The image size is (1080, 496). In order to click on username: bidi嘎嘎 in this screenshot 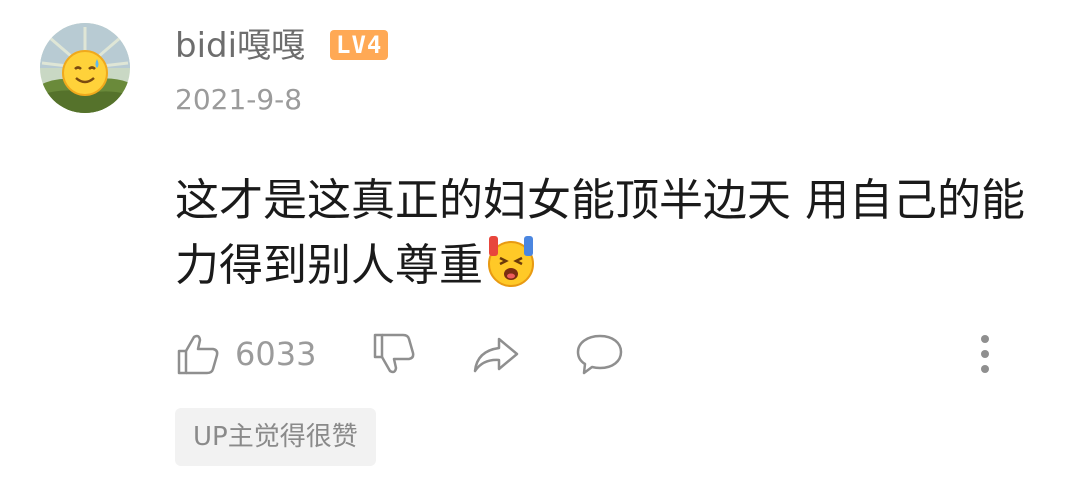, I will do `click(240, 46)`.